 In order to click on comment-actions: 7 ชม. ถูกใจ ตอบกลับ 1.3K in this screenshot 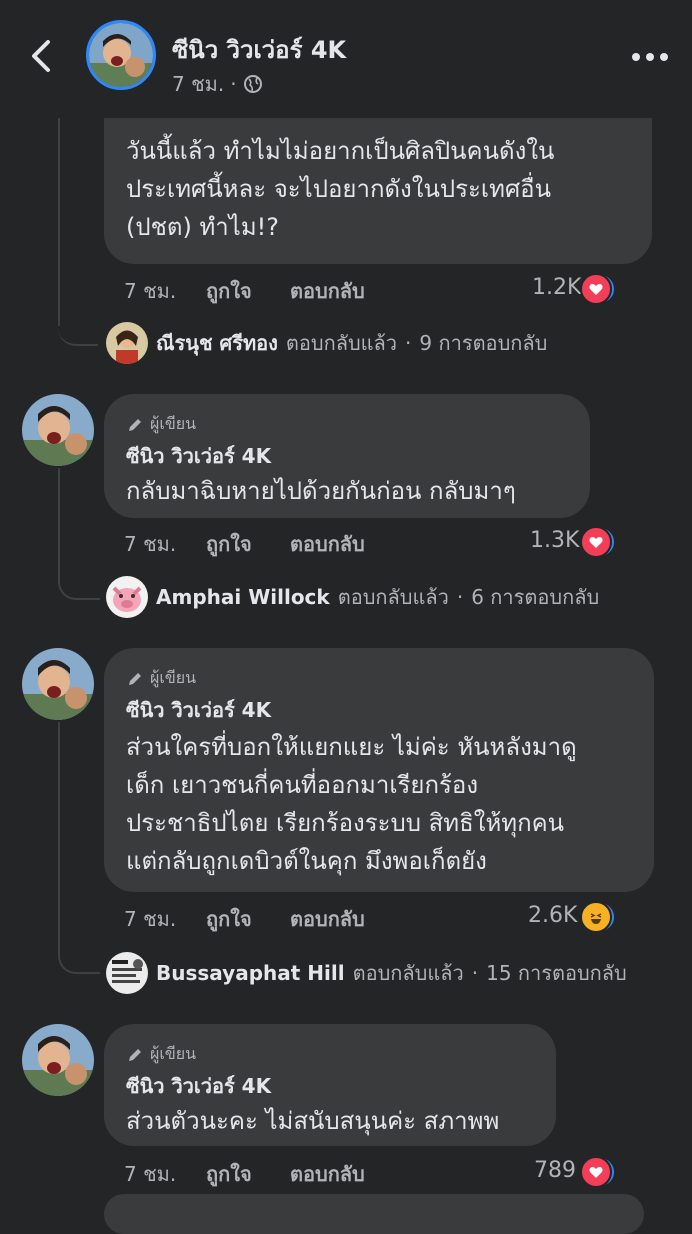, I will do `click(346, 543)`.